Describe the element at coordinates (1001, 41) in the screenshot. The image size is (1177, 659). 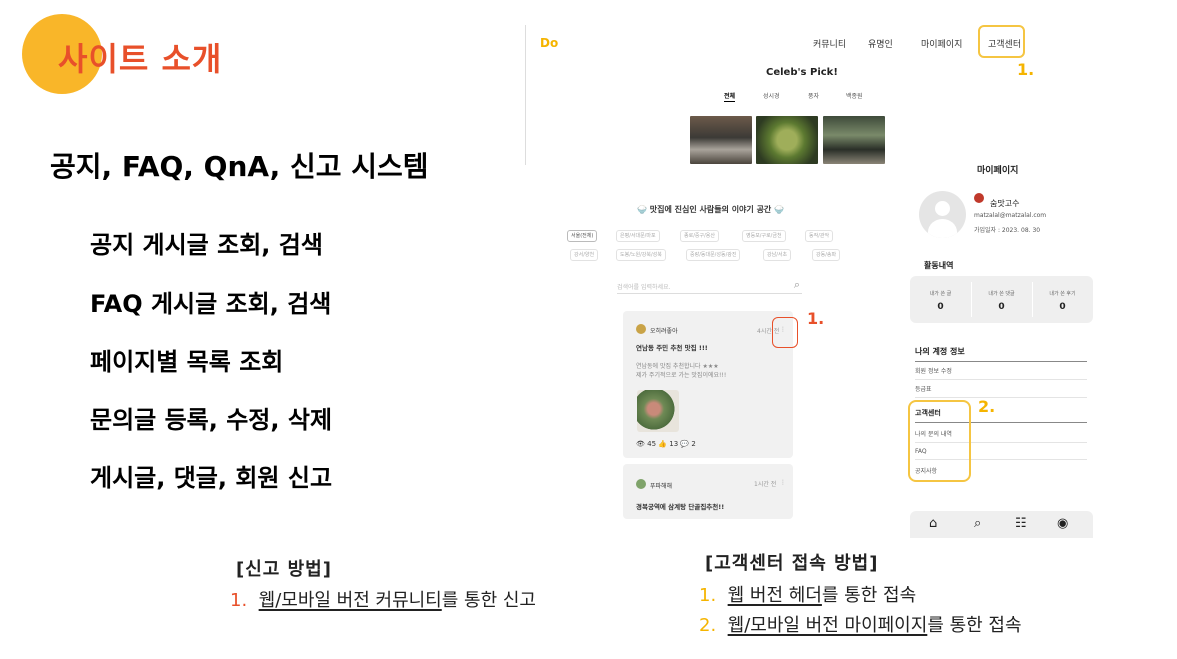
I see `support-nav-highlight` at that location.